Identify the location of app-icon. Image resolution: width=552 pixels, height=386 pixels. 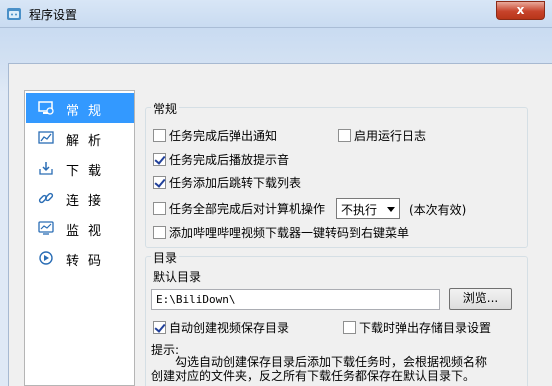
(14, 14).